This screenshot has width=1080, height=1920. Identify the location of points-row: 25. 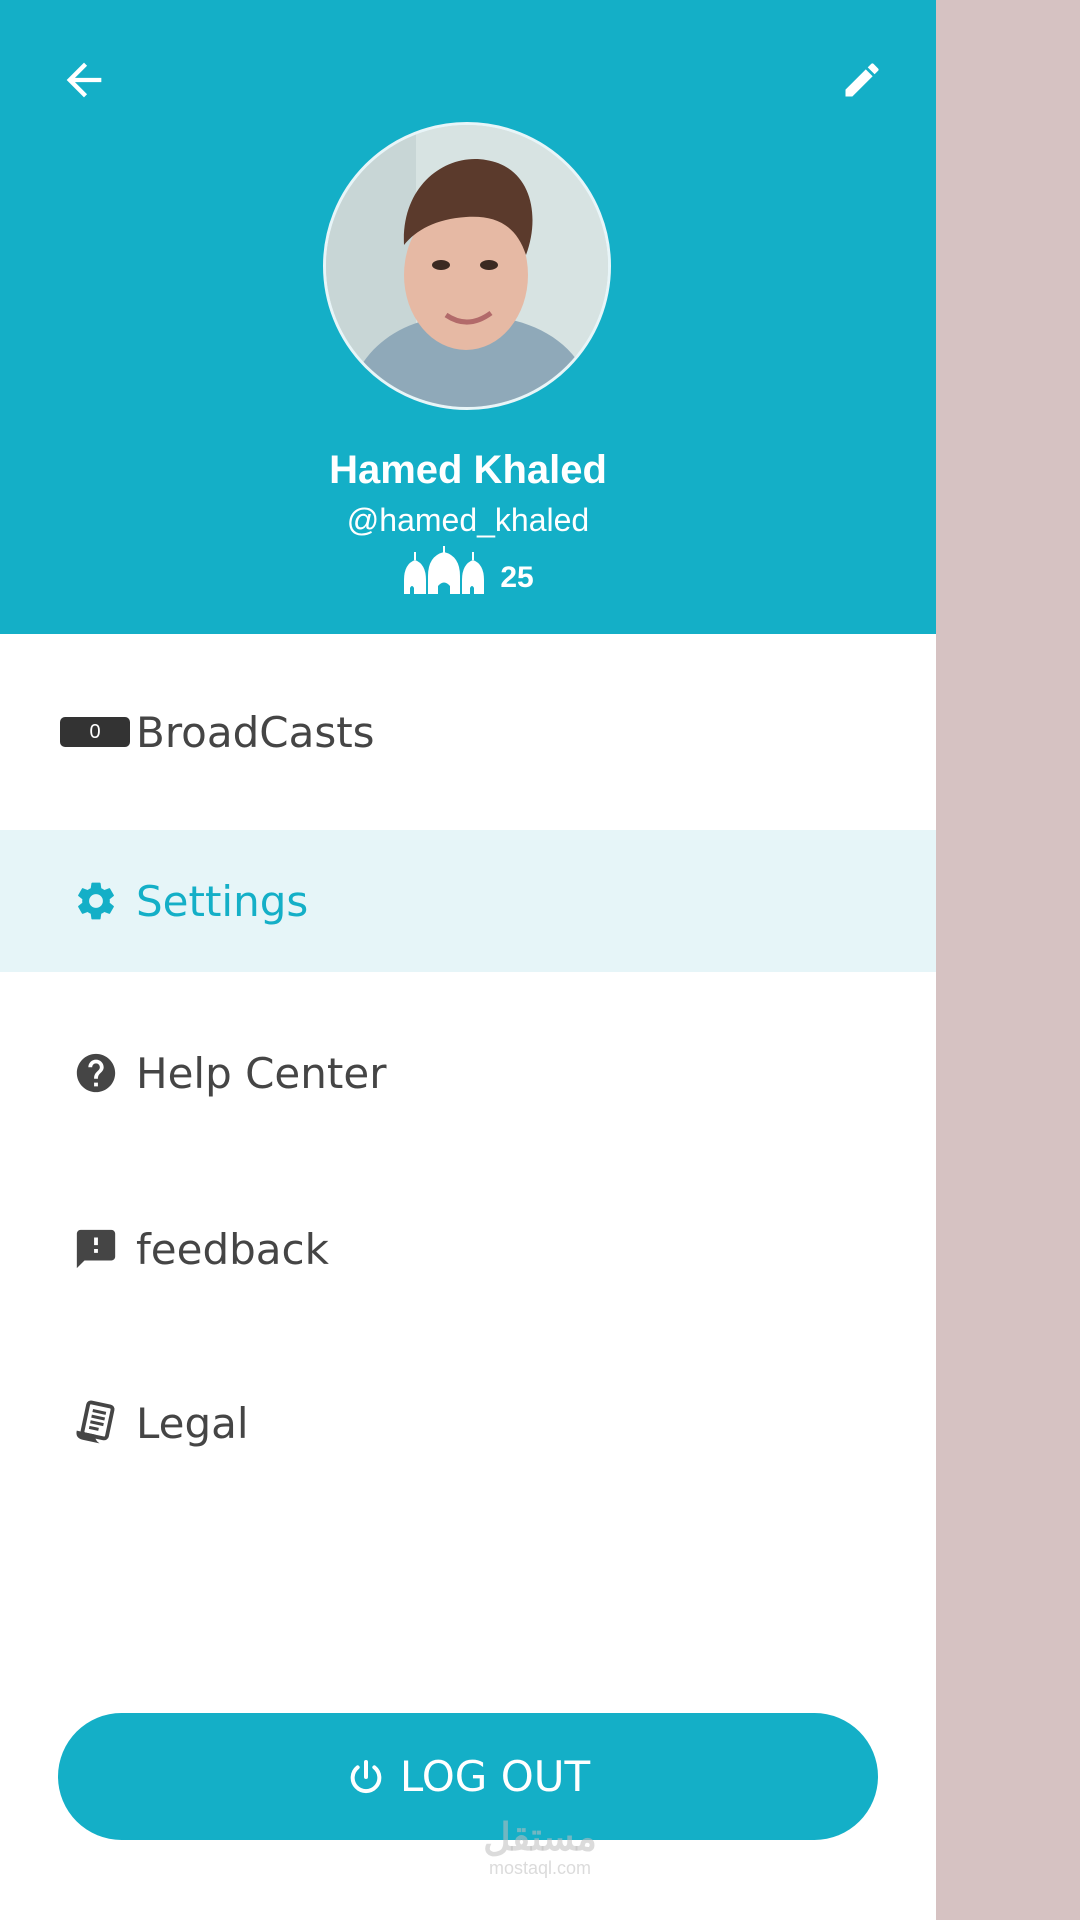
(468, 570).